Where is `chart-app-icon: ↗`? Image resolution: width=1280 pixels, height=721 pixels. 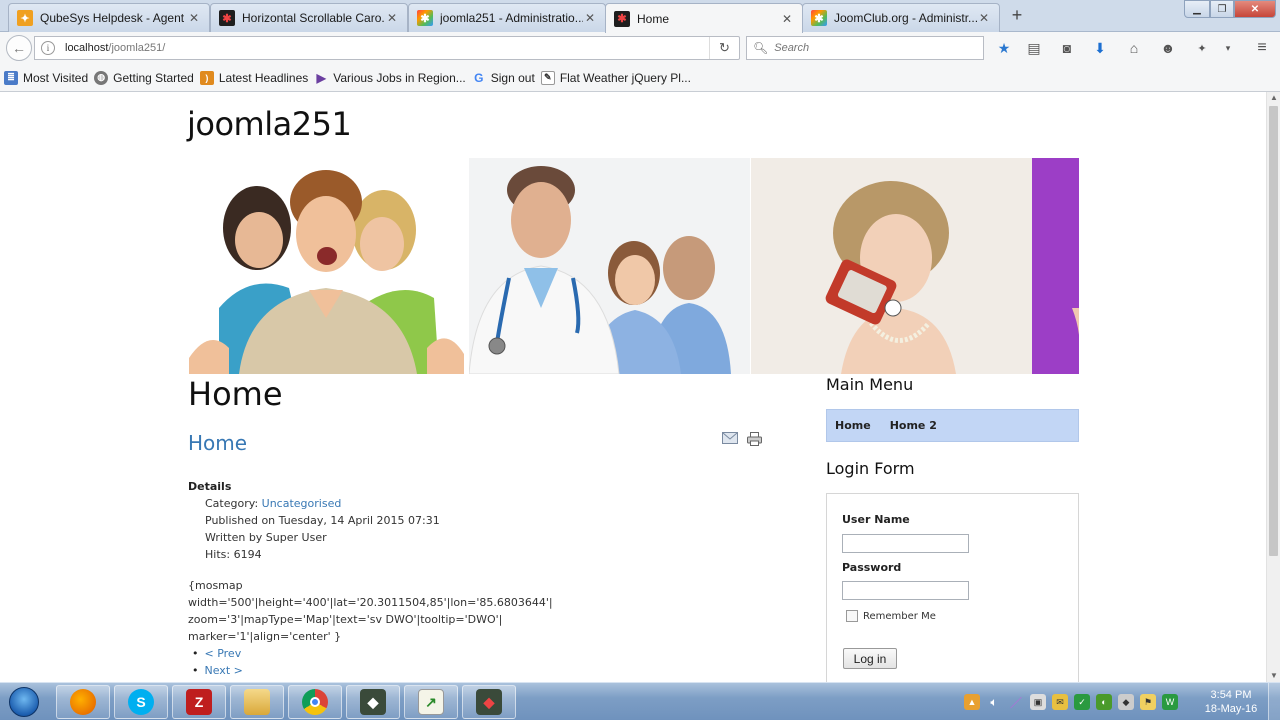 chart-app-icon: ↗ is located at coordinates (431, 702).